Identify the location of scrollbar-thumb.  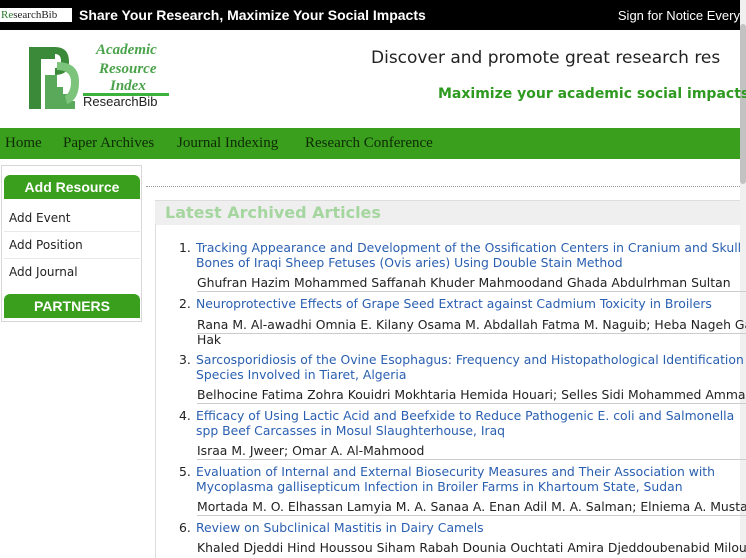
(743, 104).